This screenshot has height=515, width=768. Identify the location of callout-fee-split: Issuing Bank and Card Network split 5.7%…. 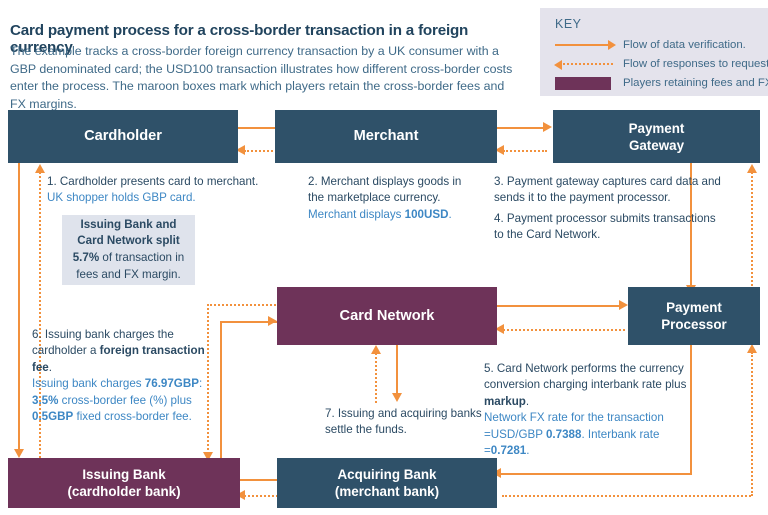
(128, 250).